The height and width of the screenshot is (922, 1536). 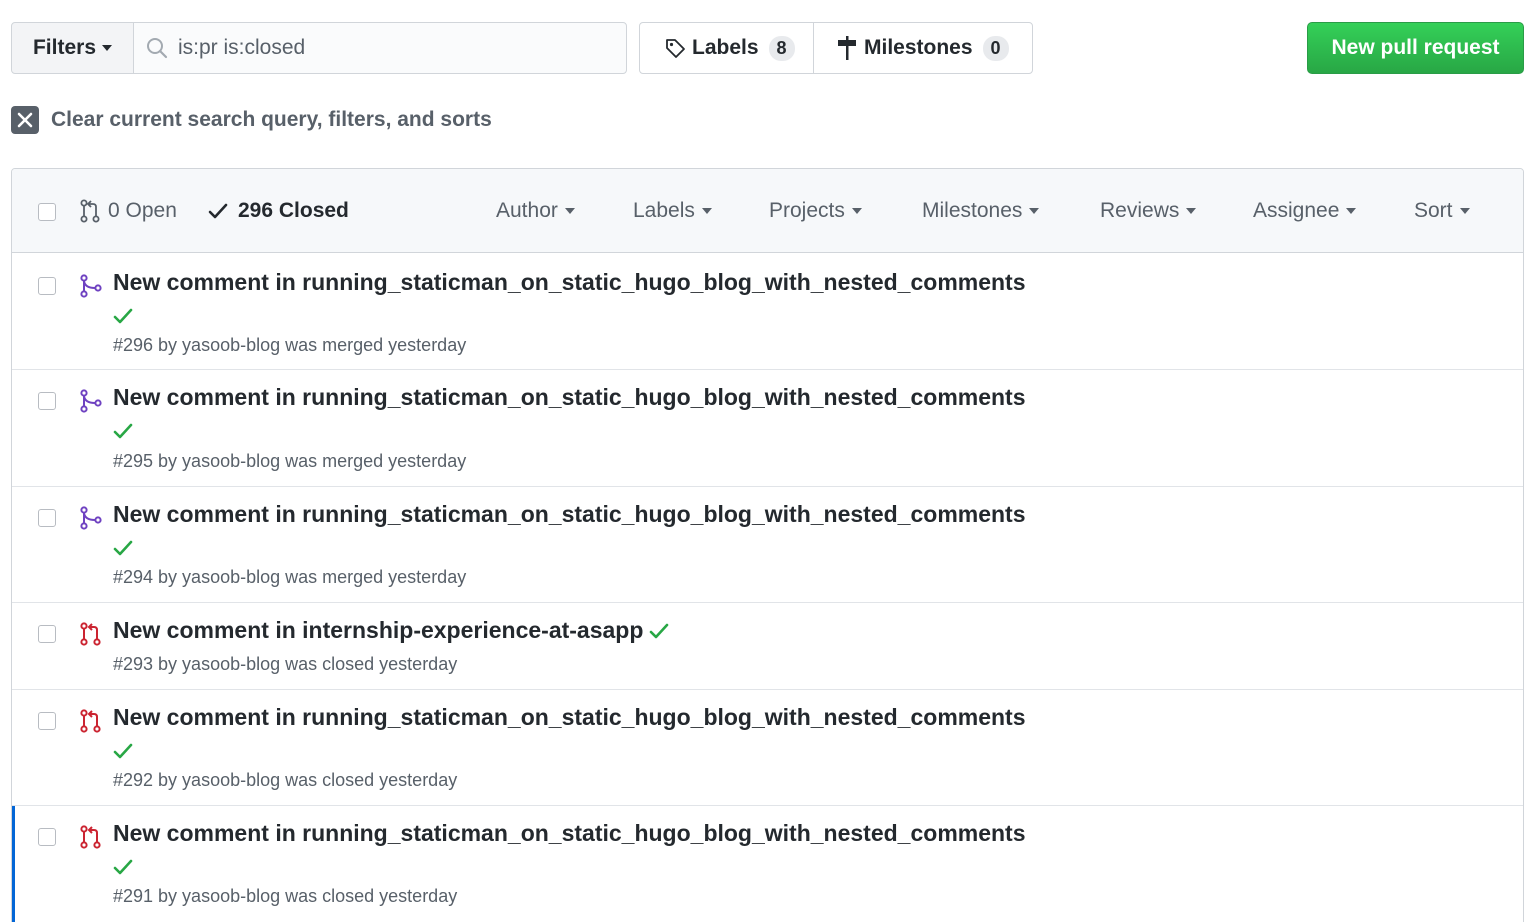 What do you see at coordinates (918, 47) in the screenshot?
I see `milestones-link-label: Milestones` at bounding box center [918, 47].